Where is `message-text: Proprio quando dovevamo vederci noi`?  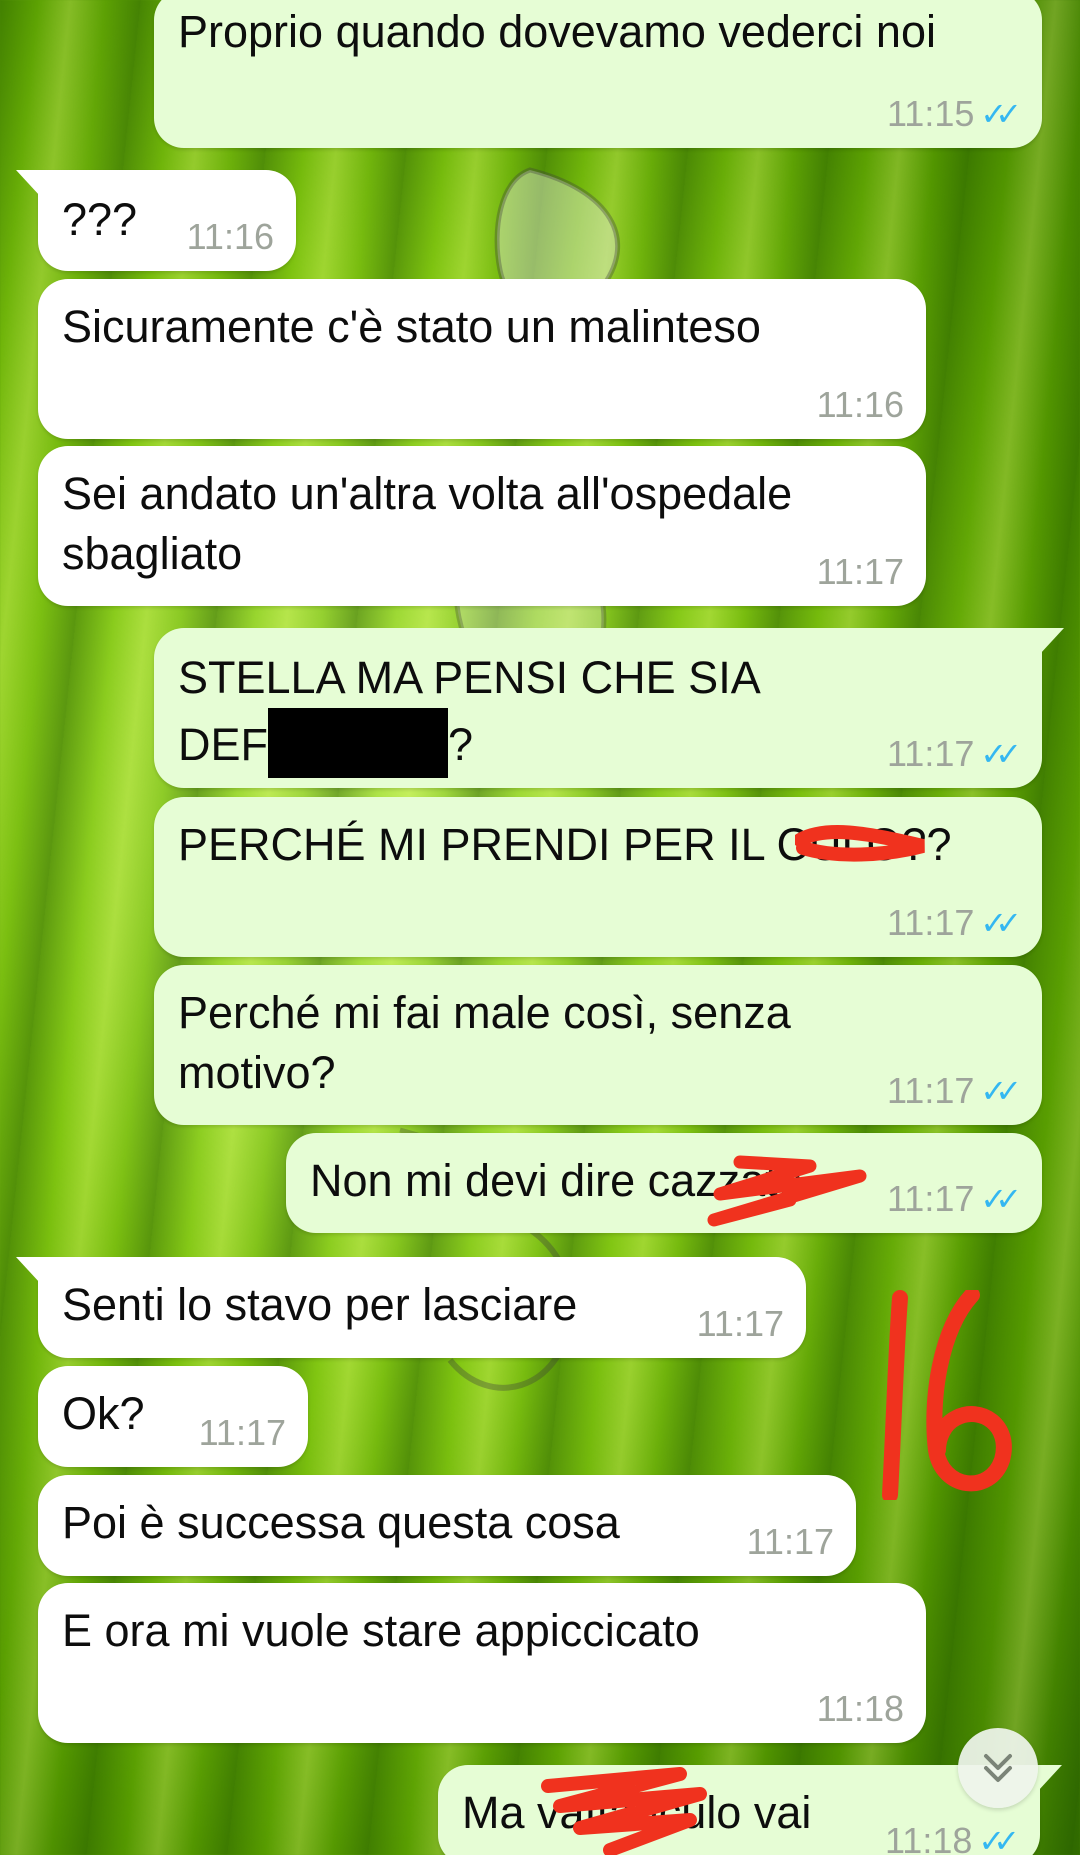 message-text: Proprio quando dovevamo vederci noi is located at coordinates (557, 31).